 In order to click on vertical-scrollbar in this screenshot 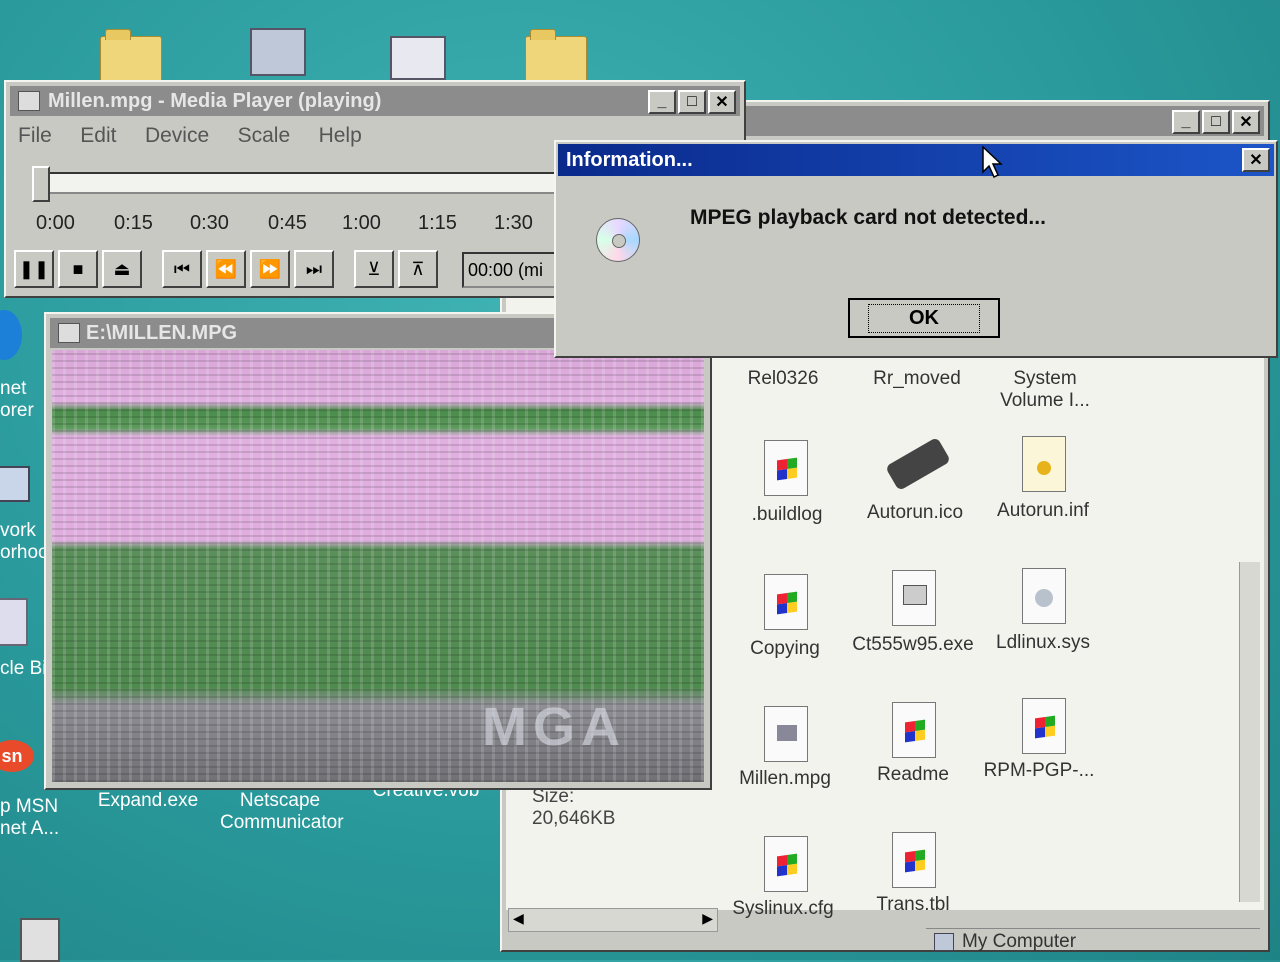, I will do `click(1249, 732)`.